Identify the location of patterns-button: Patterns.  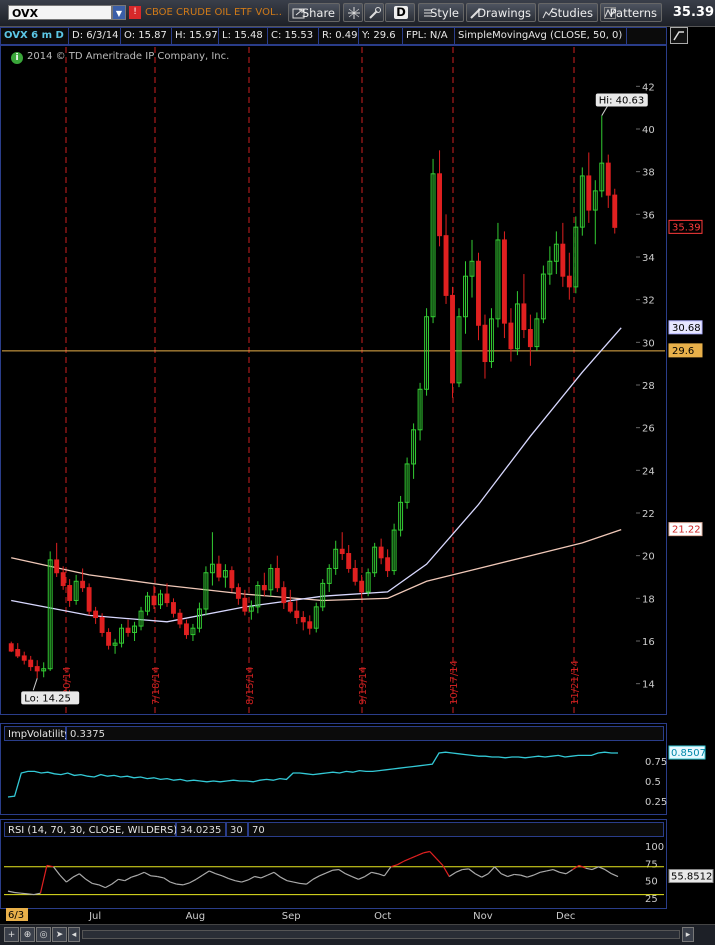
(631, 12).